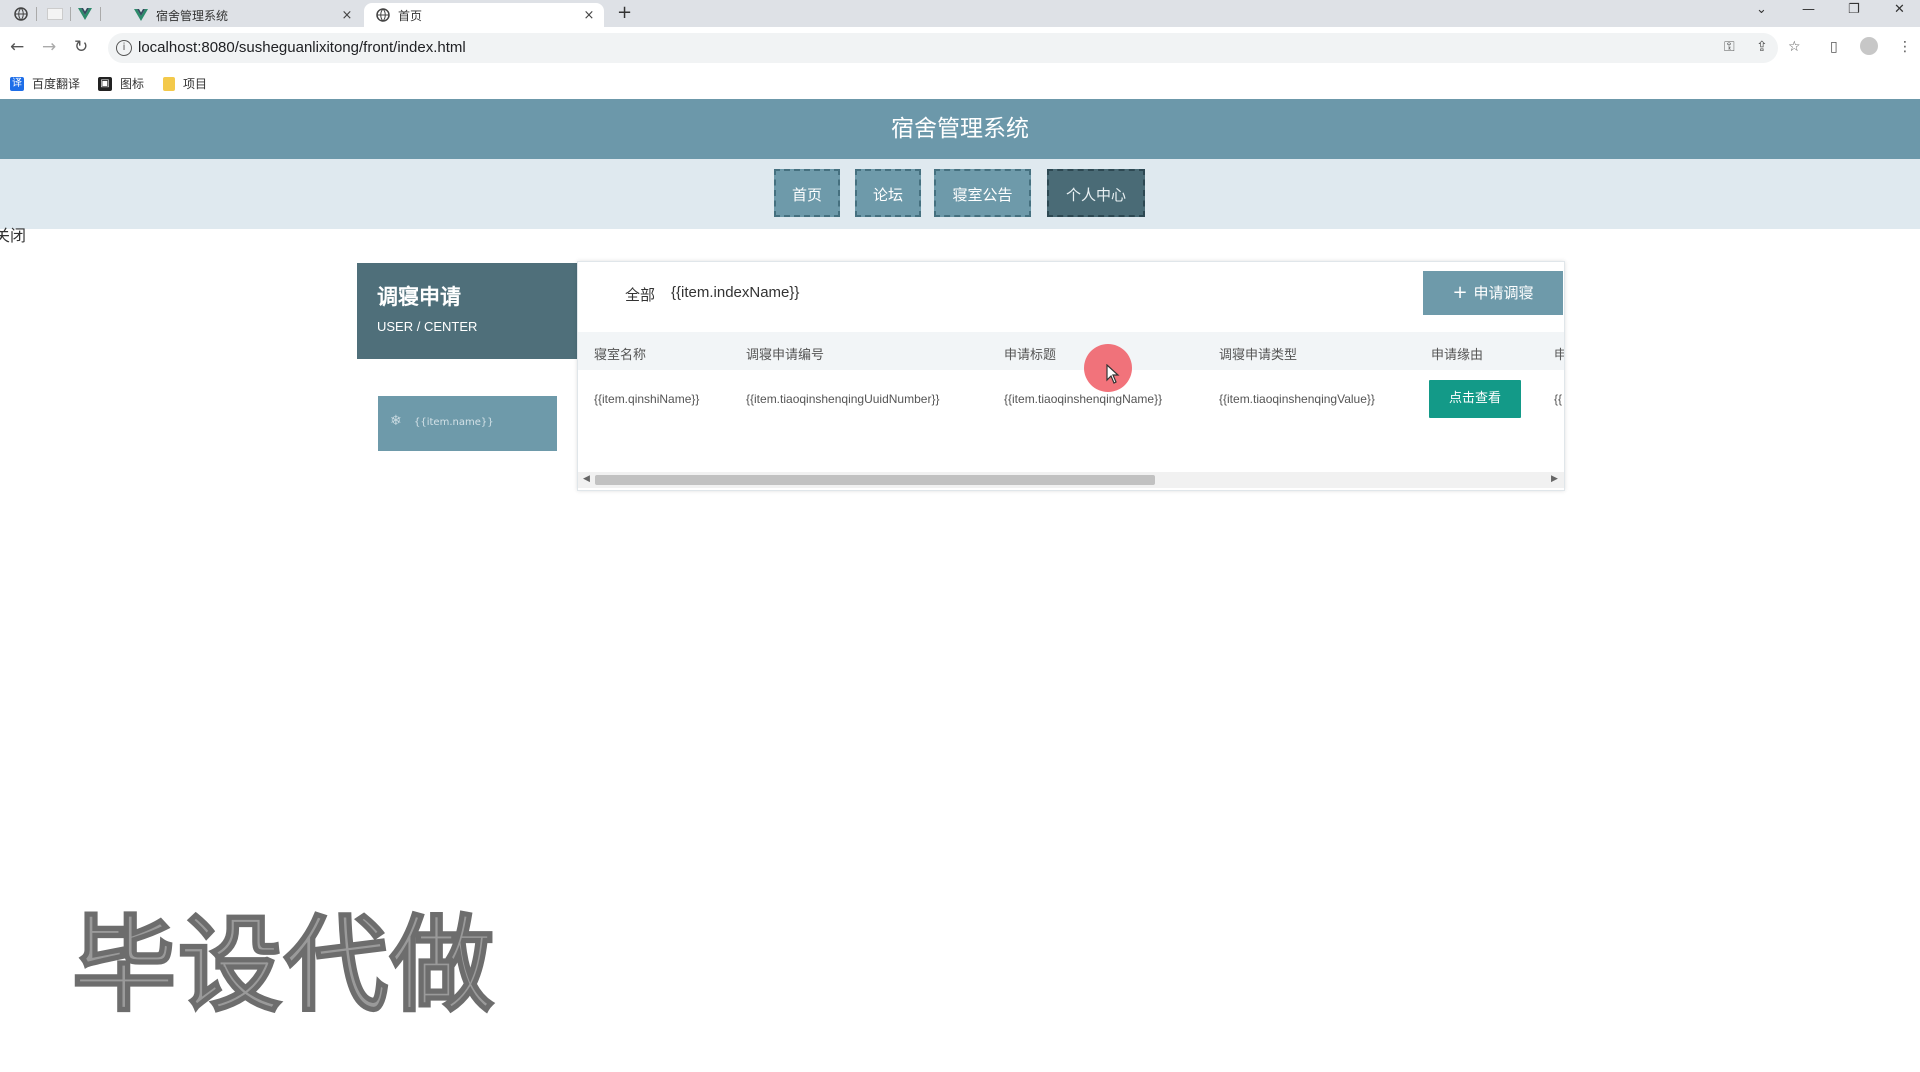 Image resolution: width=1920 pixels, height=1072 pixels. Describe the element at coordinates (1794, 47) in the screenshot. I see `bookmark-star-icon: ☆` at that location.